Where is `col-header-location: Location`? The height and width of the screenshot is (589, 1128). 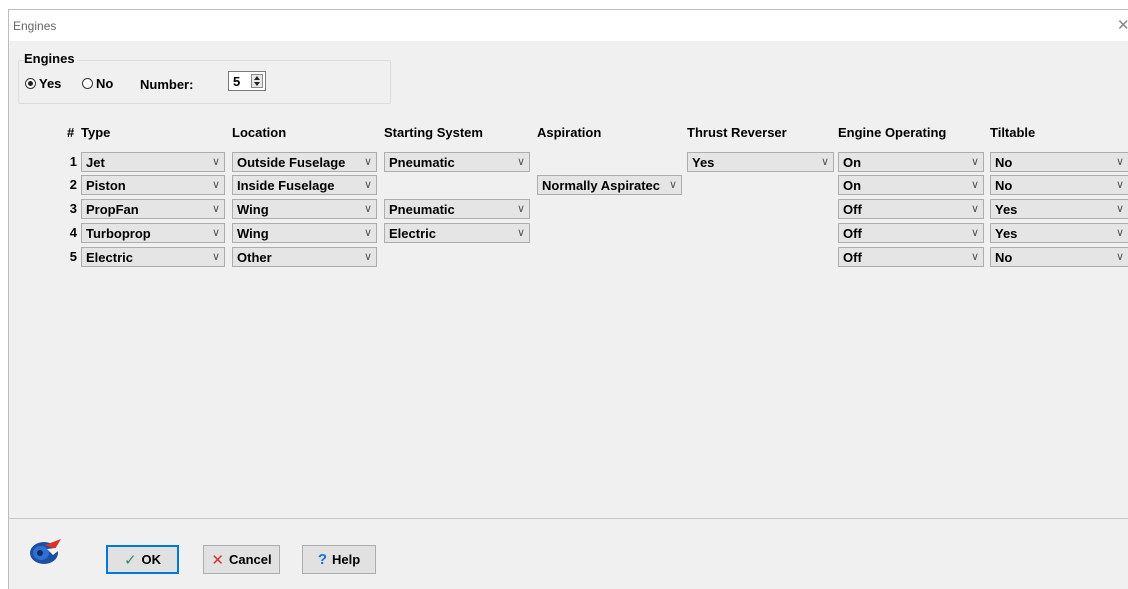 col-header-location: Location is located at coordinates (259, 132).